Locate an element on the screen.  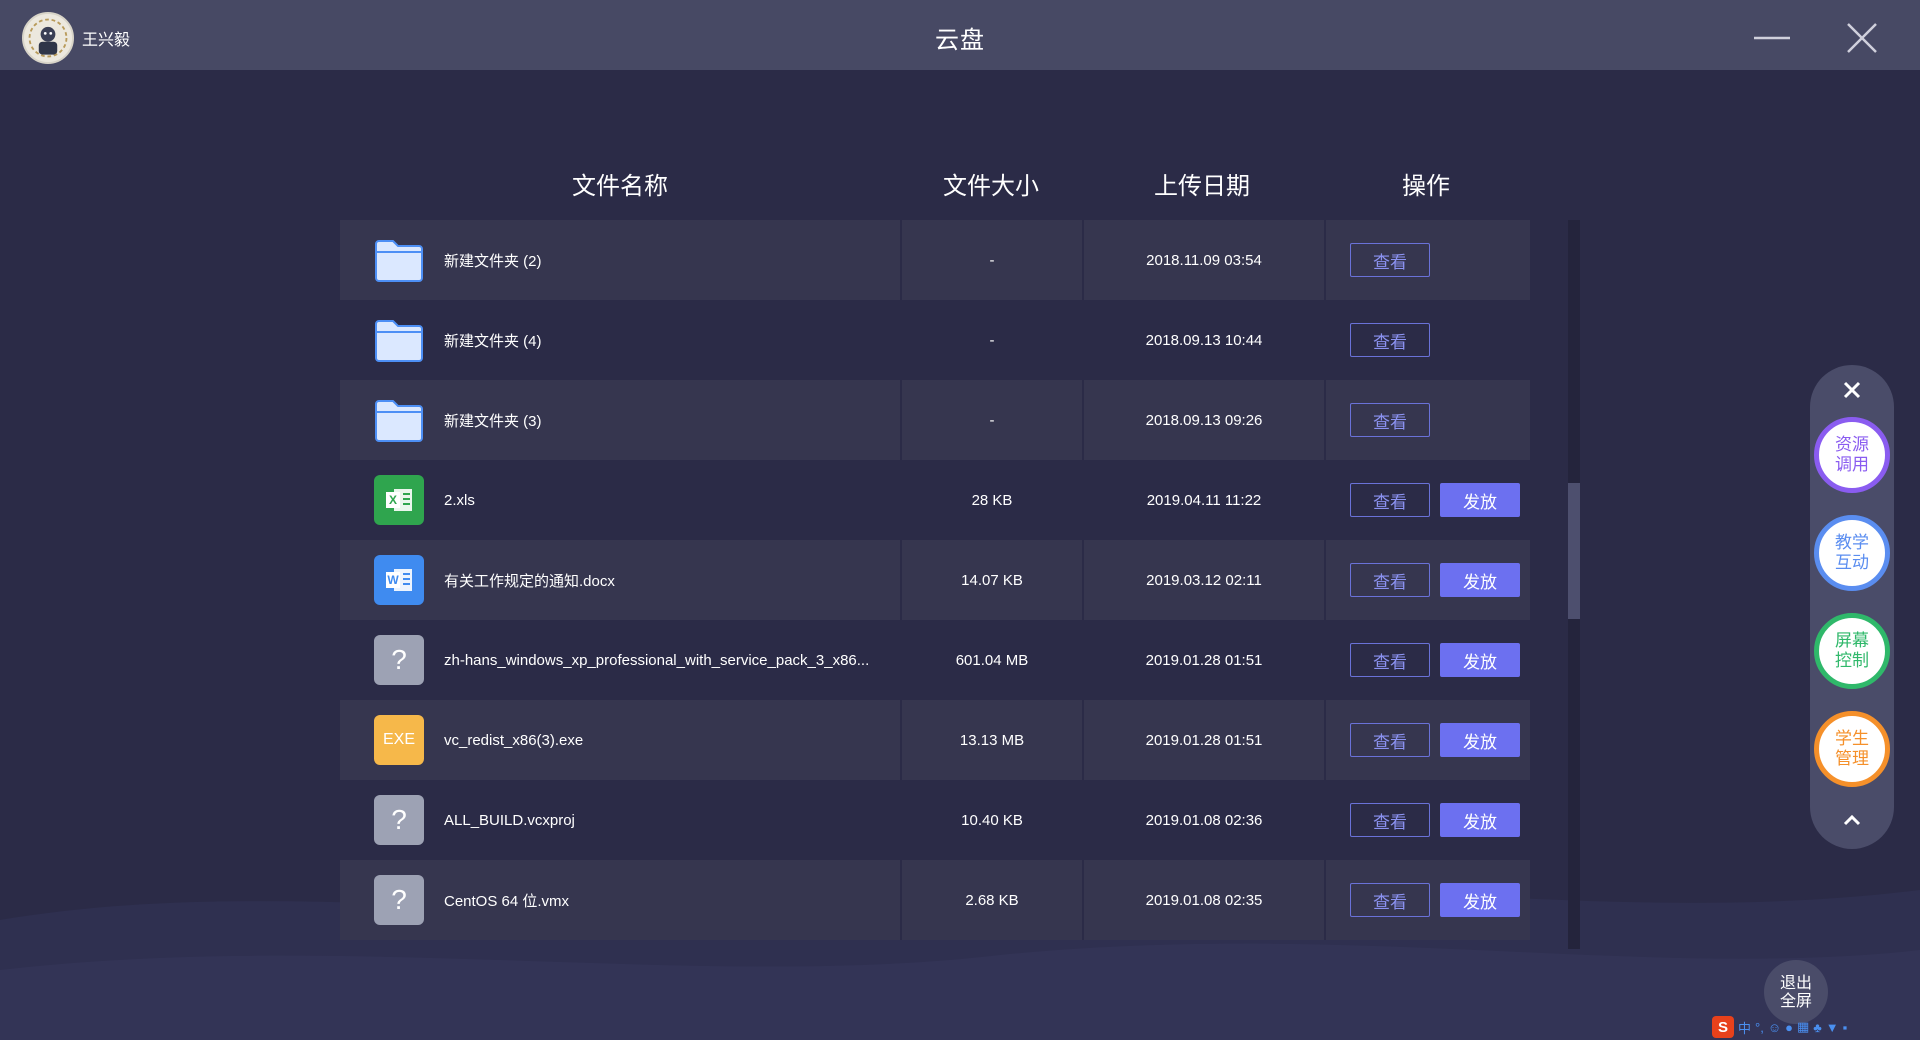
file-size: 14.07 KB is located at coordinates (992, 580).